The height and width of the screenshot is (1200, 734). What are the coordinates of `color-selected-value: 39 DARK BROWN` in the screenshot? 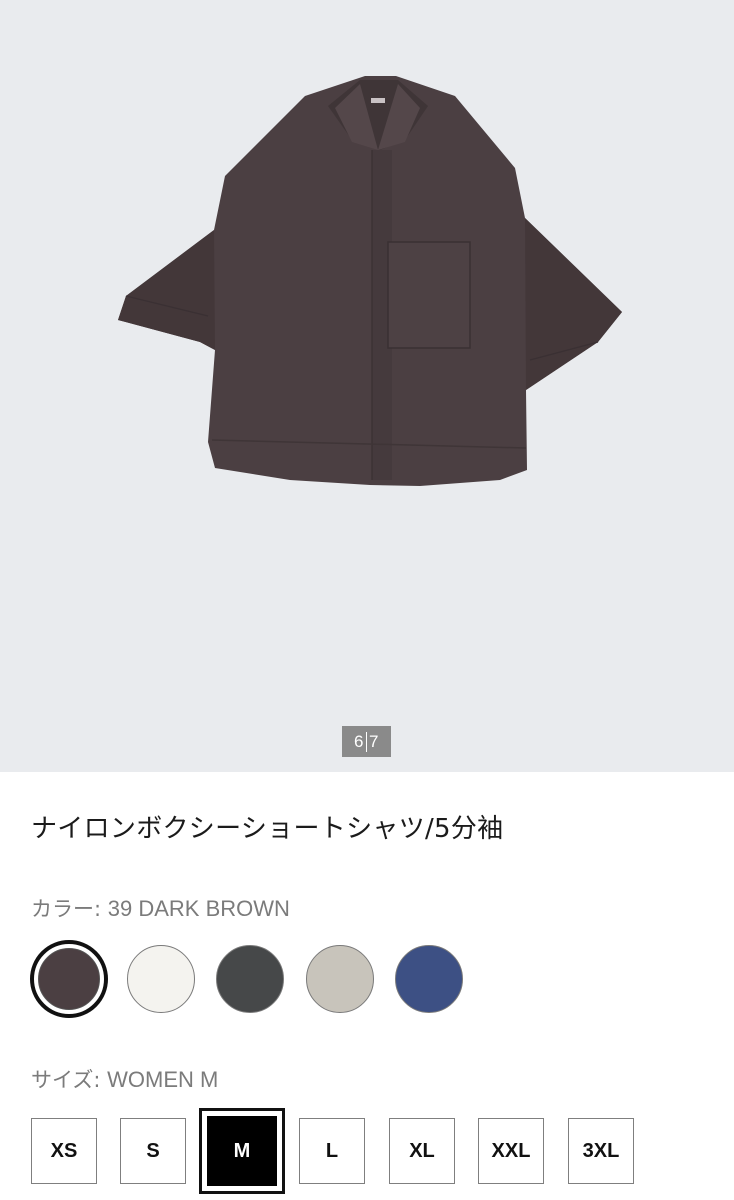 It's located at (198, 908).